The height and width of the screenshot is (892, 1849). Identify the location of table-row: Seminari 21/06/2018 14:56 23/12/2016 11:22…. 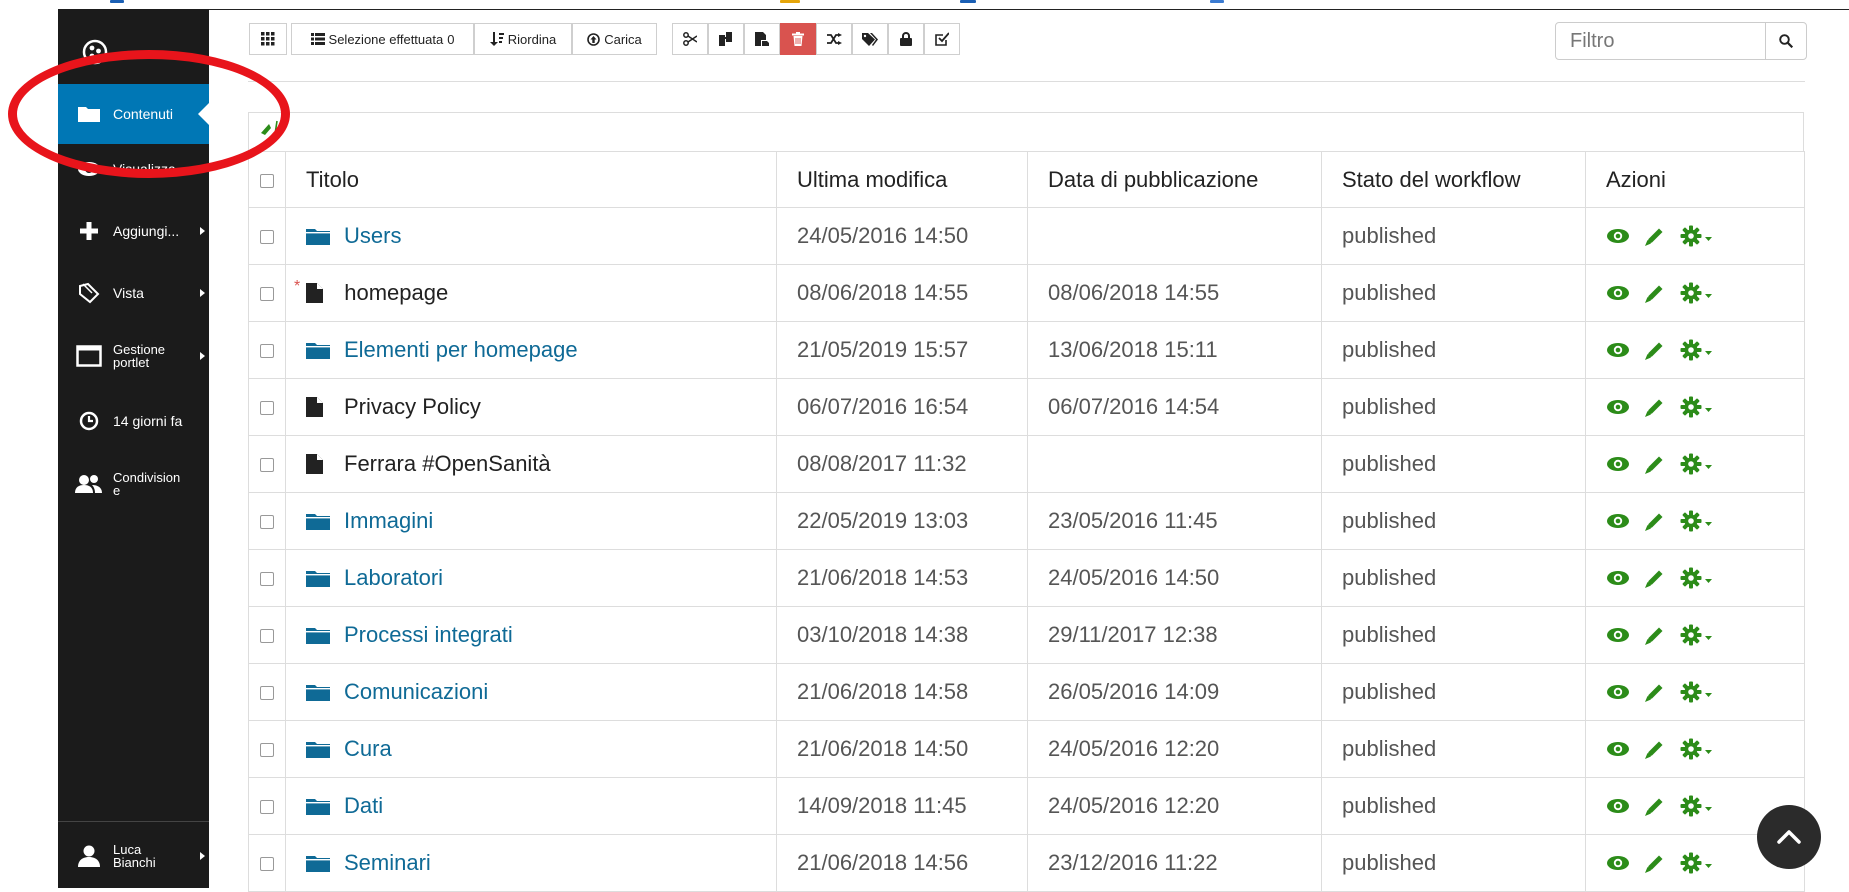
(1026, 863).